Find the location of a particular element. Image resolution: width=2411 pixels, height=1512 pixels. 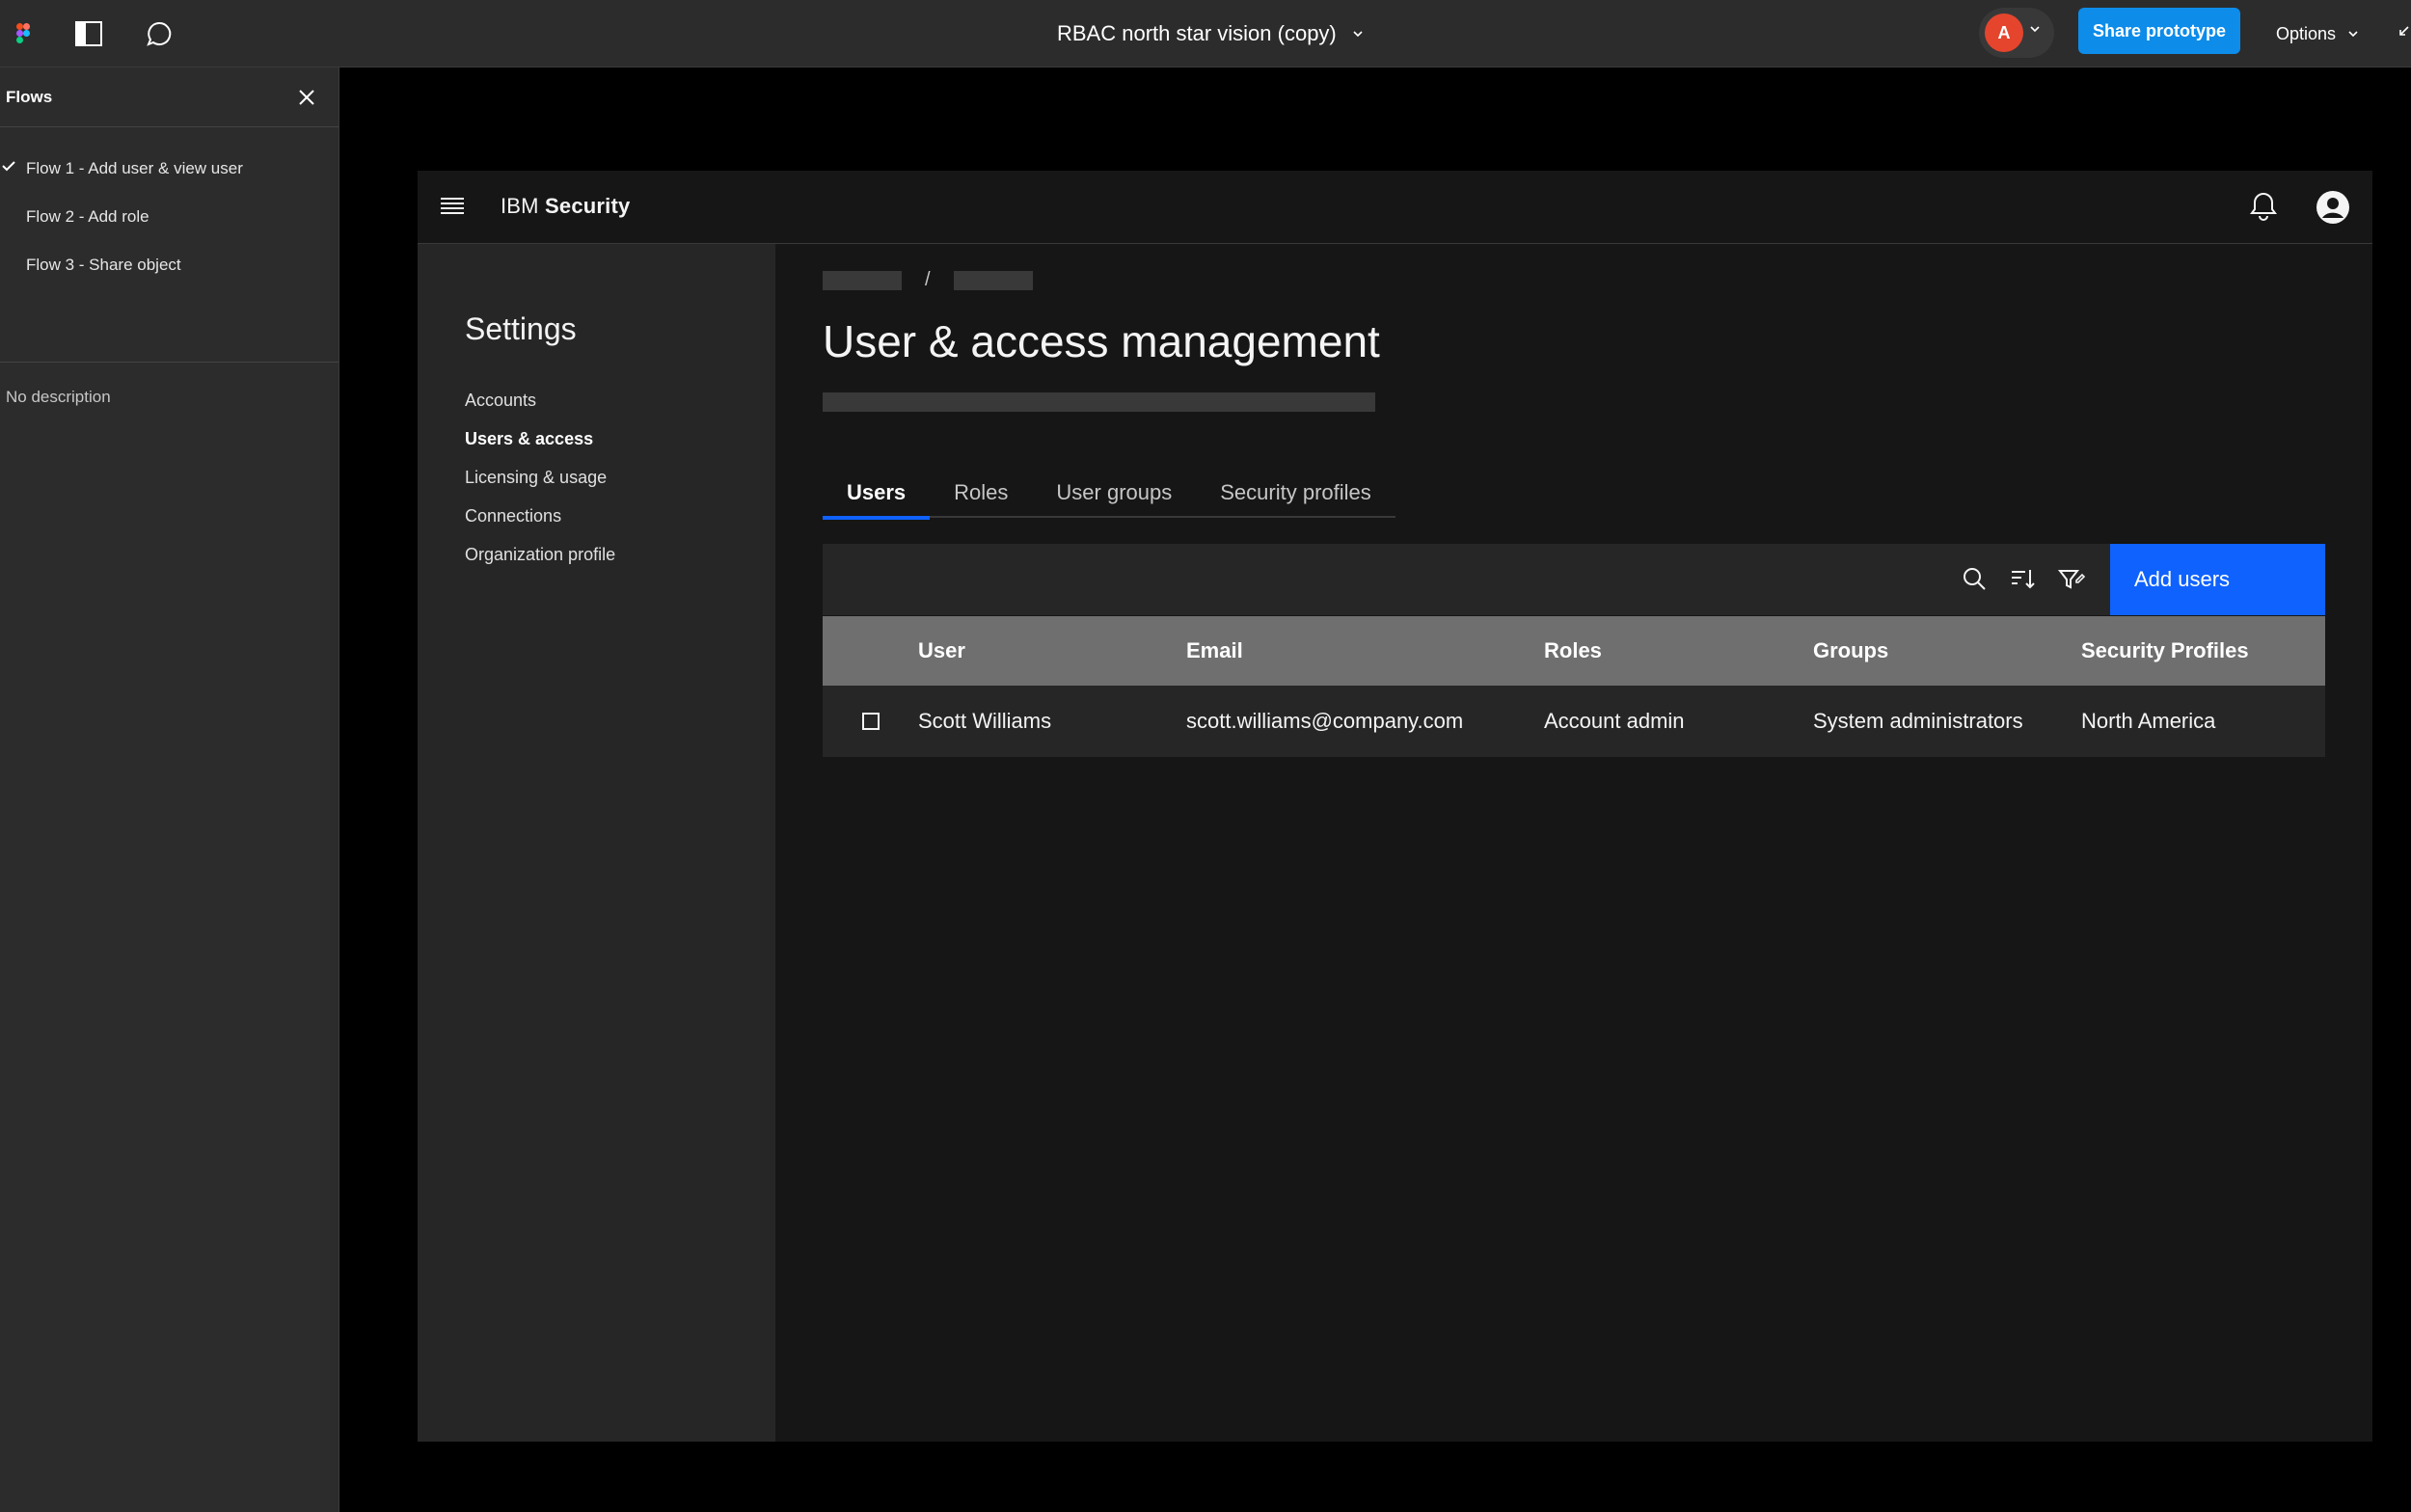

app-header: IBM Security is located at coordinates (1395, 207).